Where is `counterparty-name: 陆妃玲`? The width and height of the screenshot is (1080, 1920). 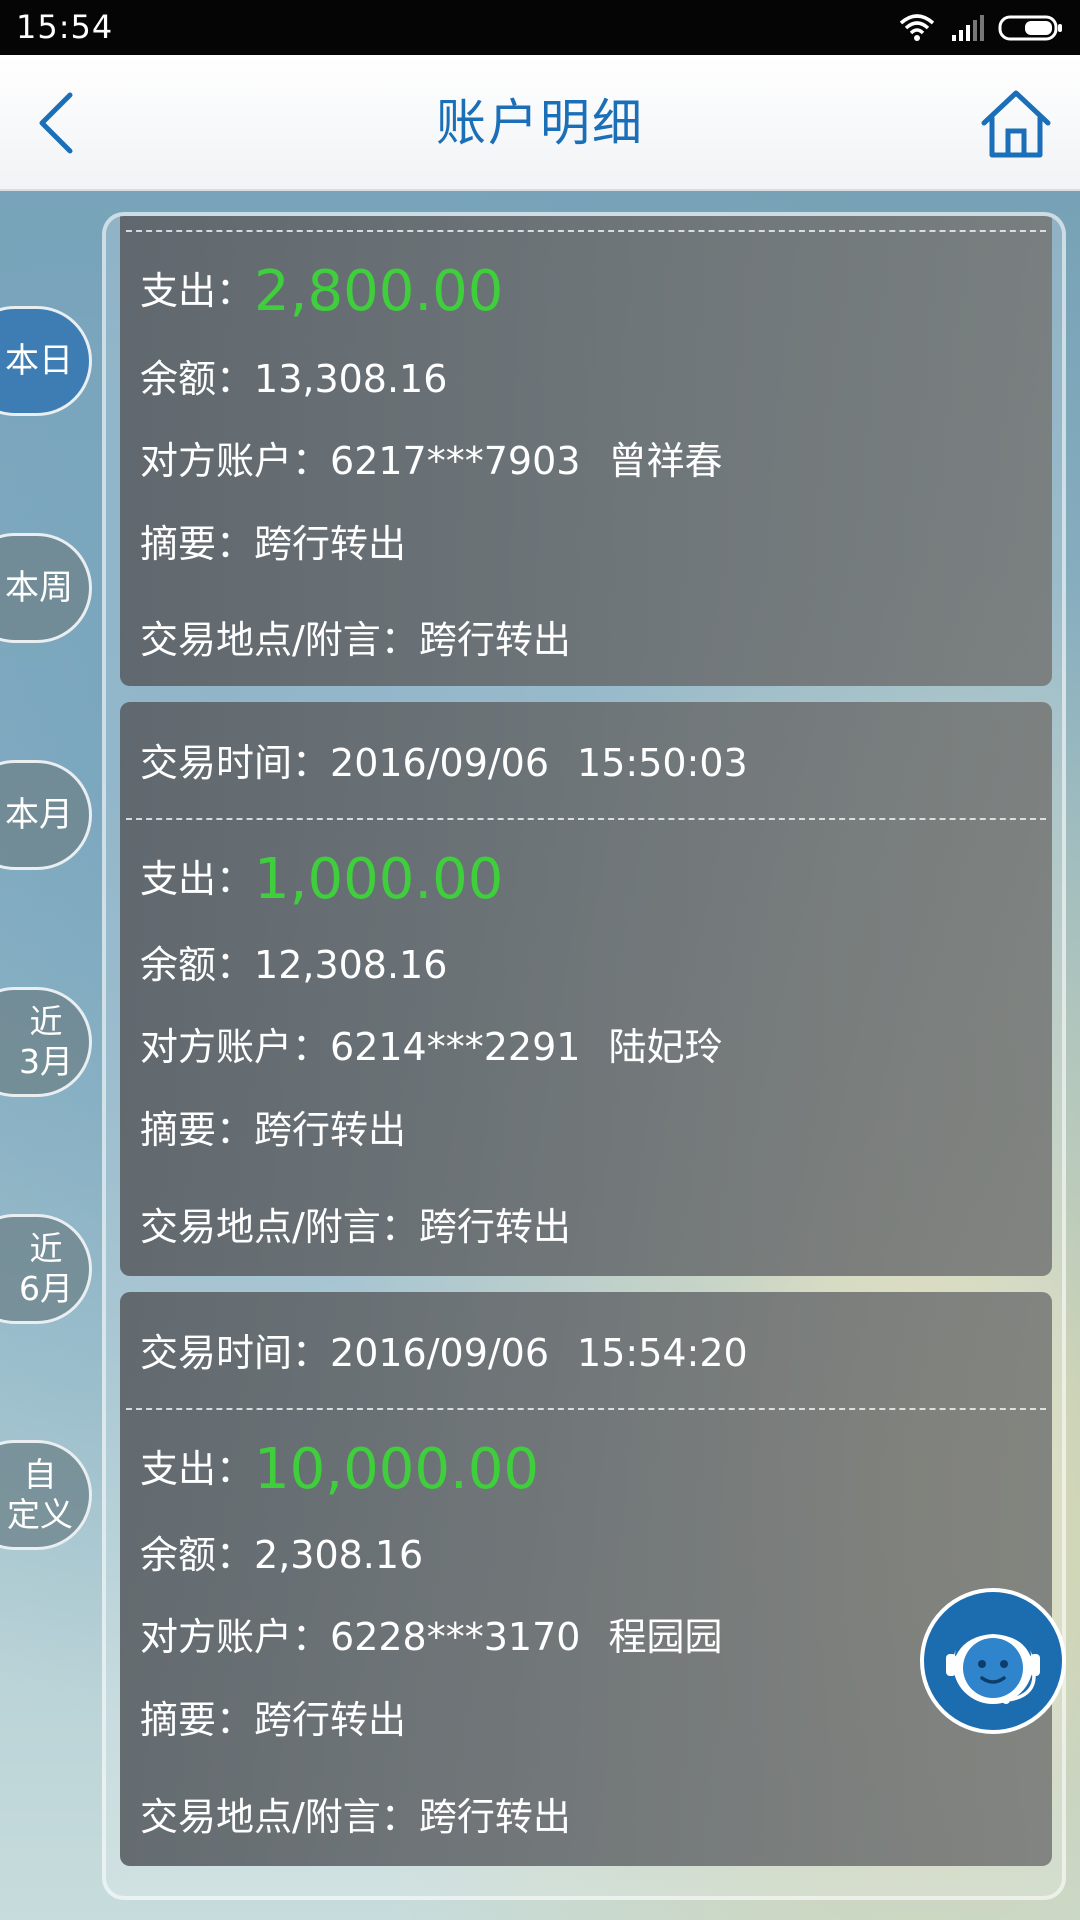 counterparty-name: 陆妃玲 is located at coordinates (665, 1047).